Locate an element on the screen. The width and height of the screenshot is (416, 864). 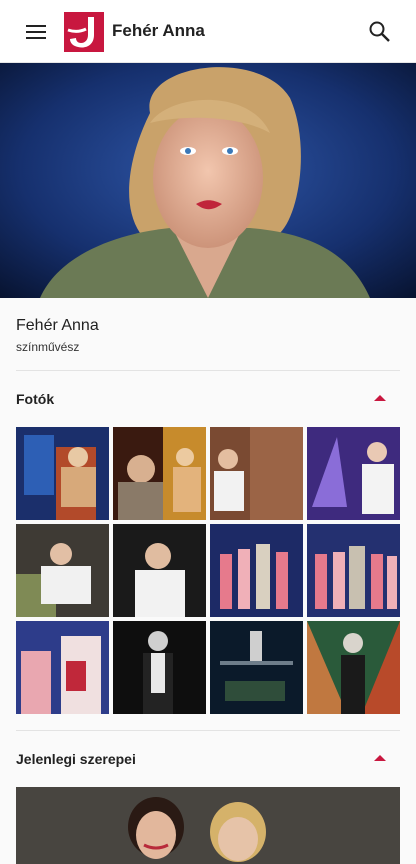
app-bar: Fehér Anna is located at coordinates (208, 31).